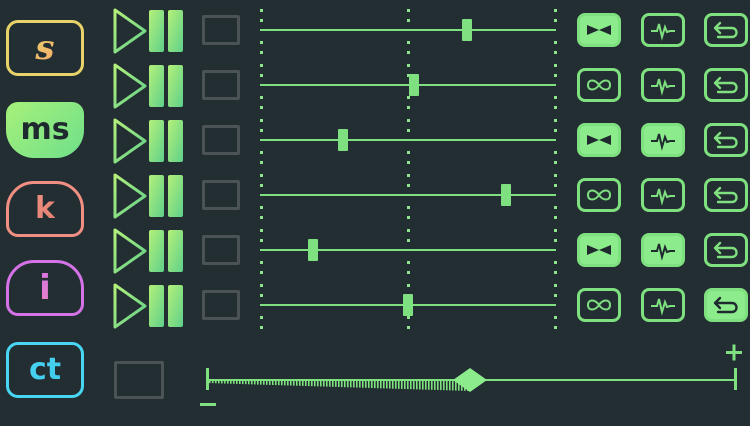  I want to click on mode-button-ct: ct, so click(45, 370).